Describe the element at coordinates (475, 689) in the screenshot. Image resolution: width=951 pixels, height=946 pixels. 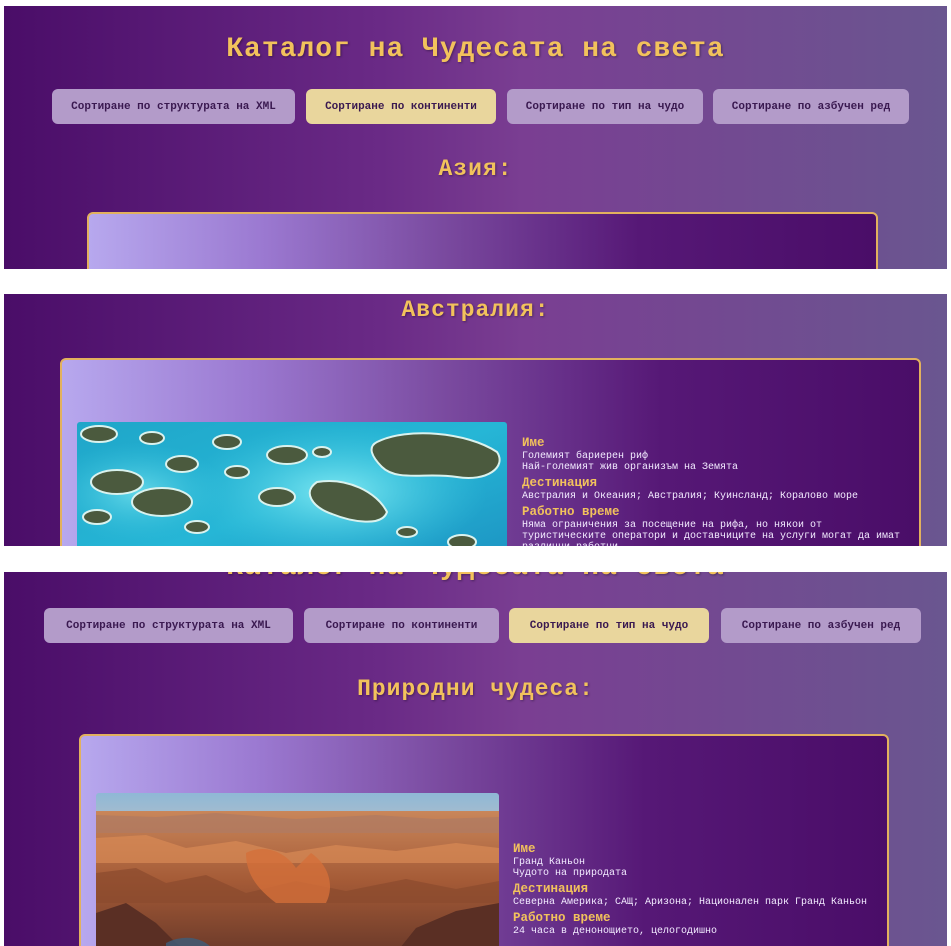
I see `section-title-natural: Природни чудеса:` at that location.